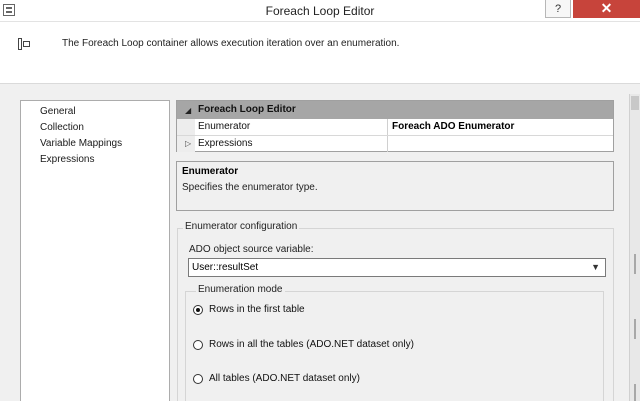  What do you see at coordinates (188, 143) in the screenshot?
I see `expand-triangle-icon: ▷` at bounding box center [188, 143].